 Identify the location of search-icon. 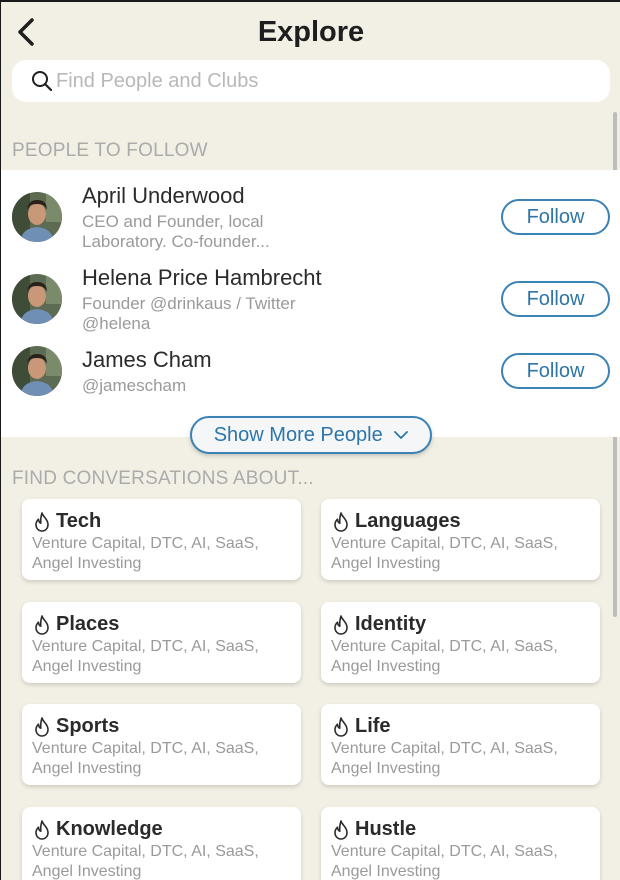
(42, 81).